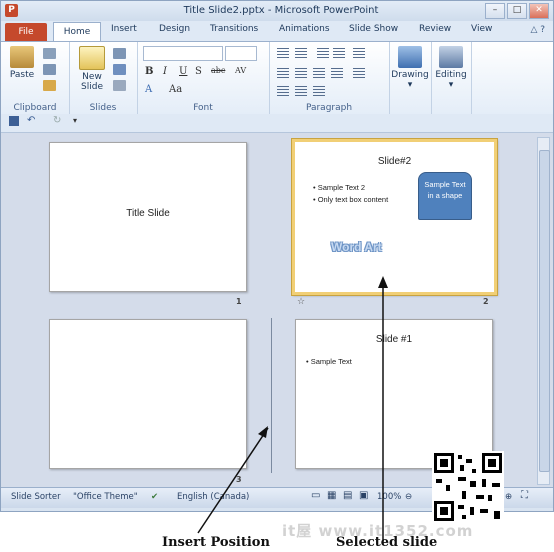 Image resolution: width=554 pixels, height=552 pixels. I want to click on insert-position-label: Insert Position, so click(216, 542).